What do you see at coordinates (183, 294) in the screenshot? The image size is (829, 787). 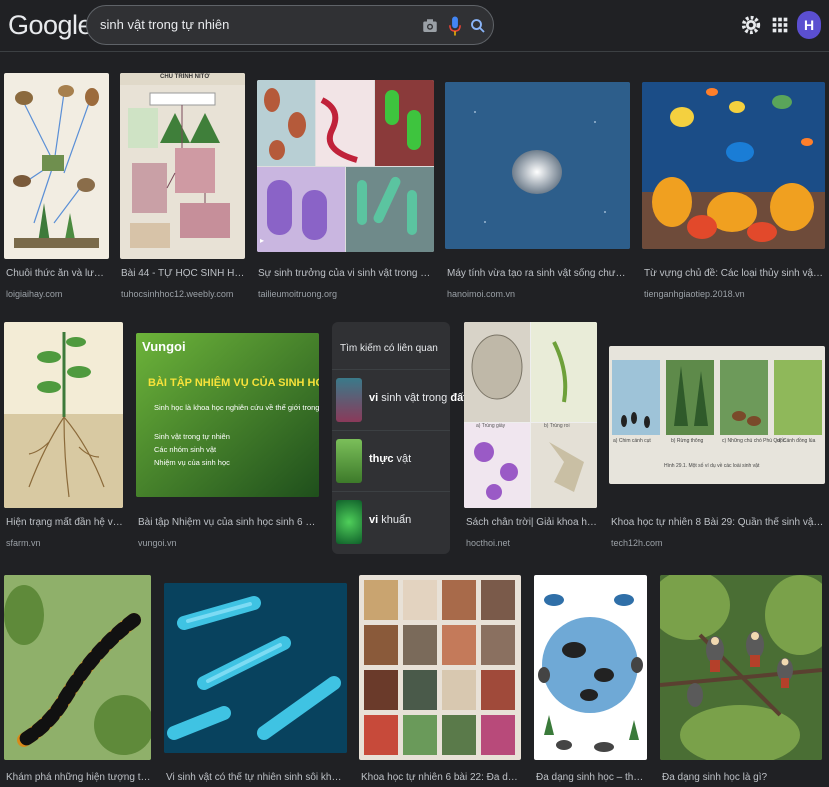 I see `result-source: tuhocsinhhoc12.weebly.com` at bounding box center [183, 294].